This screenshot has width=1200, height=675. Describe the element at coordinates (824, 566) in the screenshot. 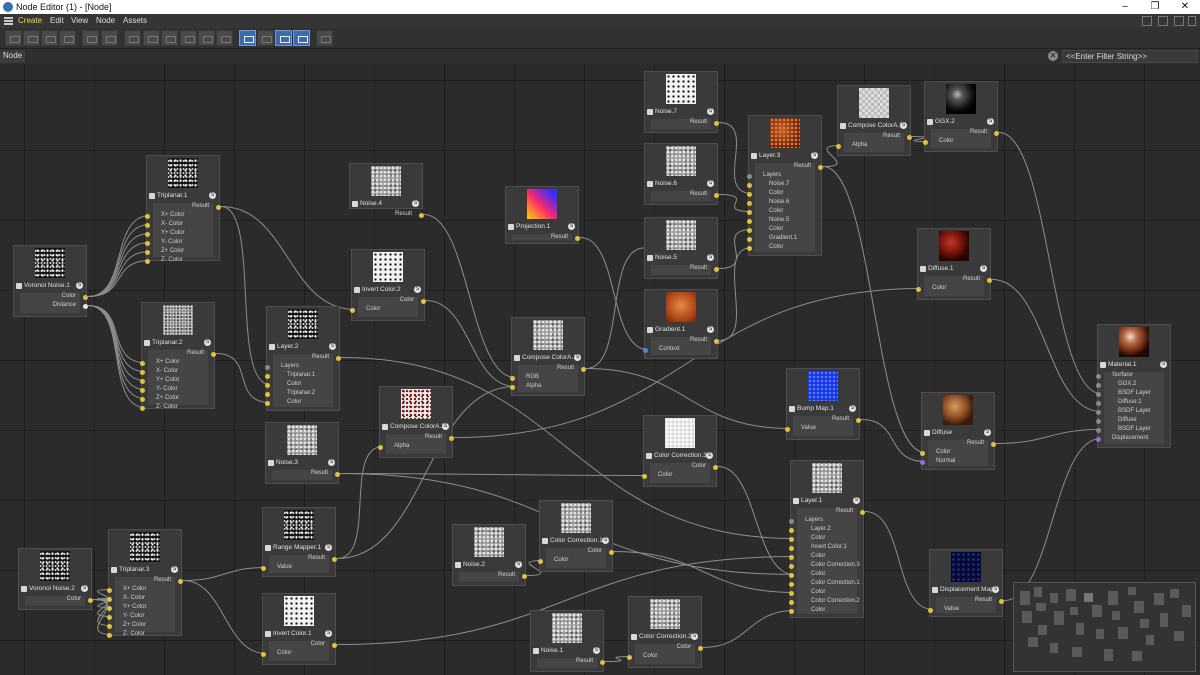

I see `input-port: Color Correction.3` at that location.